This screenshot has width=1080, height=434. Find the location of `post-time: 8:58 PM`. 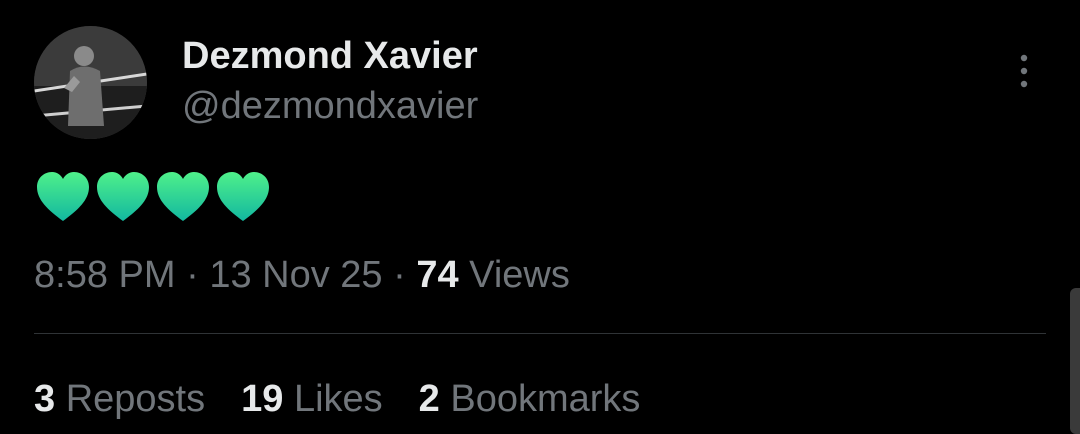

post-time: 8:58 PM is located at coordinates (105, 275).